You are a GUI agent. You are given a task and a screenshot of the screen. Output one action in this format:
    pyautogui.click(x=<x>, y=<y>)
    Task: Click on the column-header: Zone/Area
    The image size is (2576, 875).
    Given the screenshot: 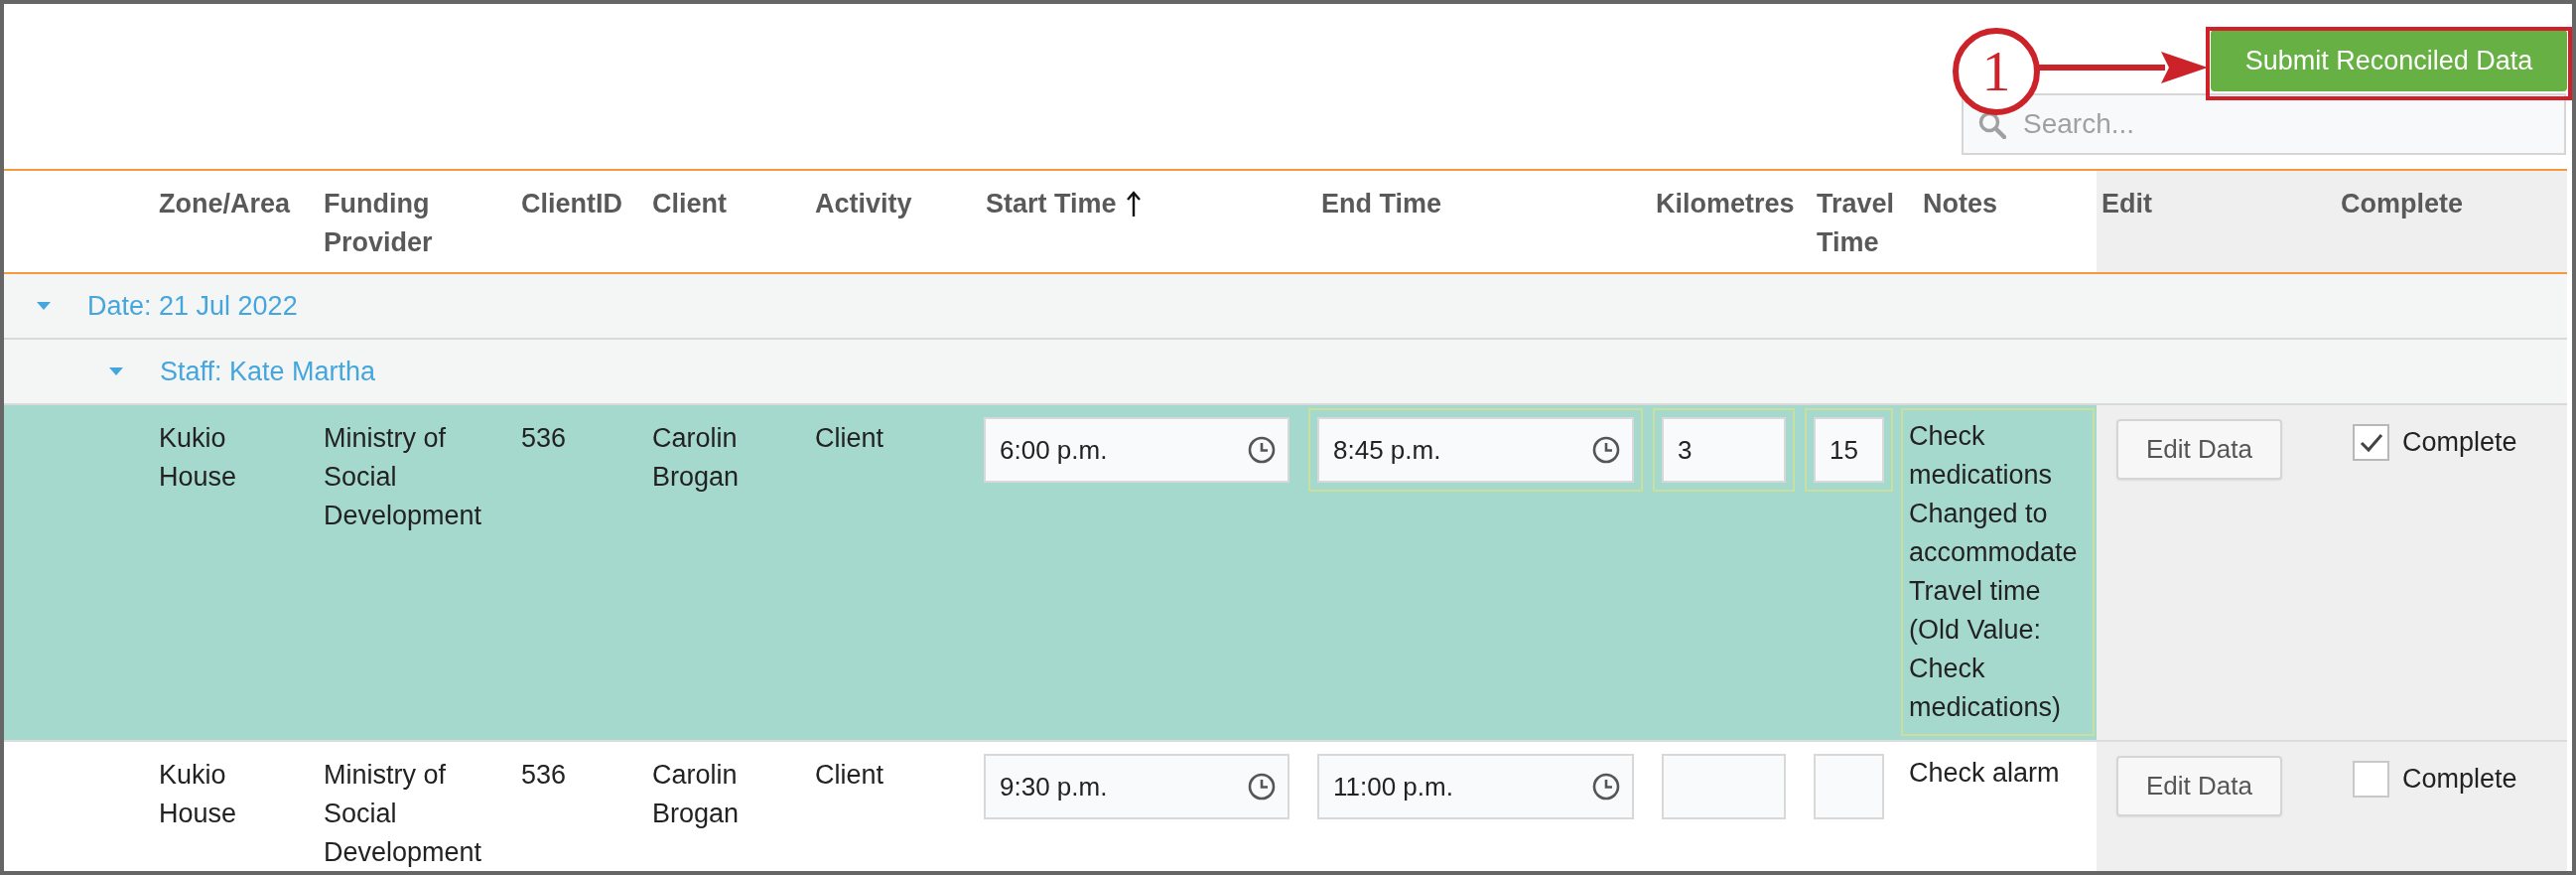 What is the action you would take?
    pyautogui.click(x=233, y=221)
    